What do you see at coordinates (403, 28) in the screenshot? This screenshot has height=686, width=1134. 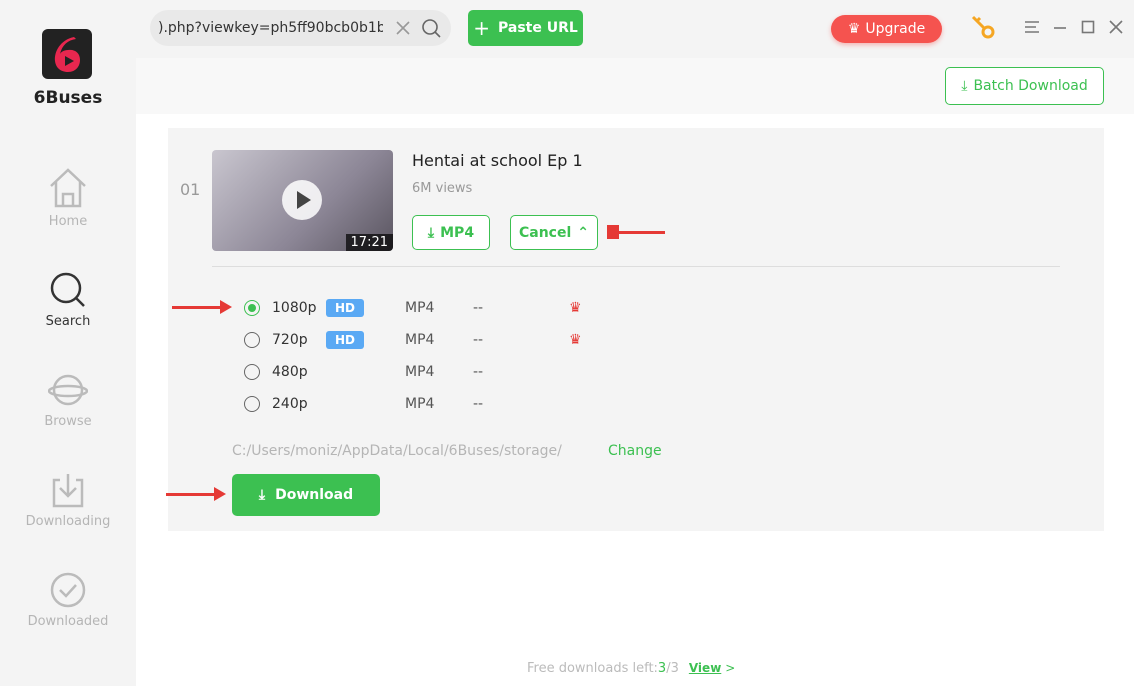 I see `clear-icon` at bounding box center [403, 28].